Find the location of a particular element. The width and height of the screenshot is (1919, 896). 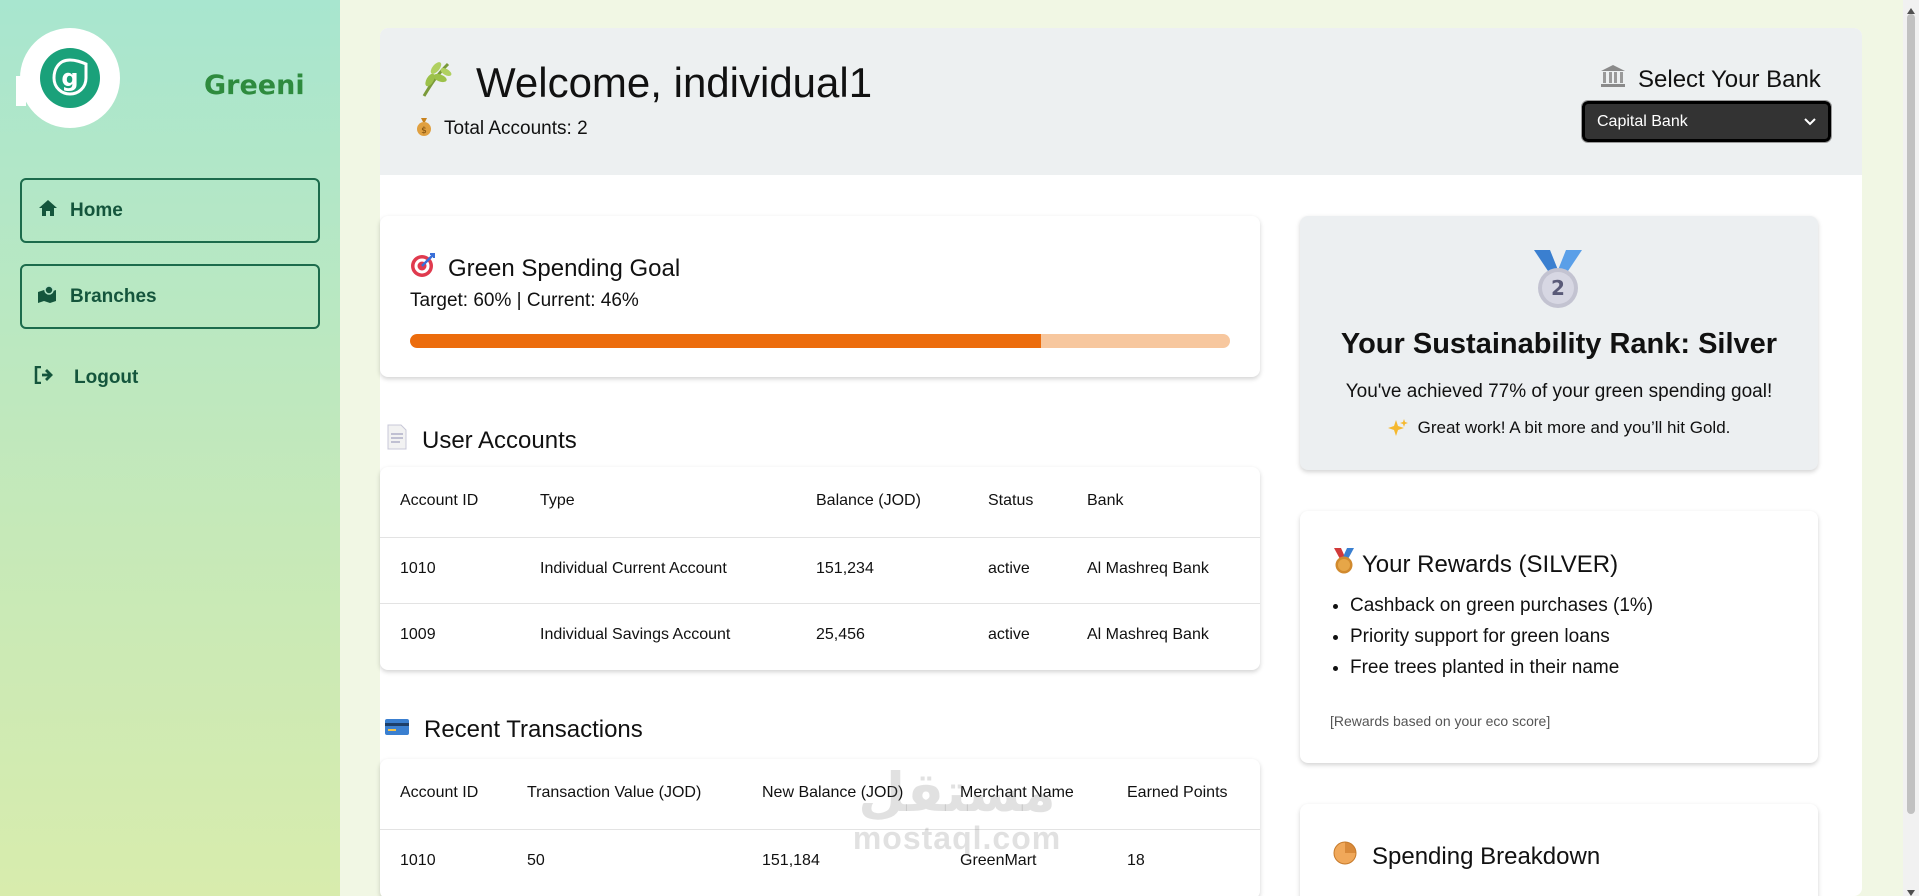

map-marker-icon is located at coordinates (48, 296).